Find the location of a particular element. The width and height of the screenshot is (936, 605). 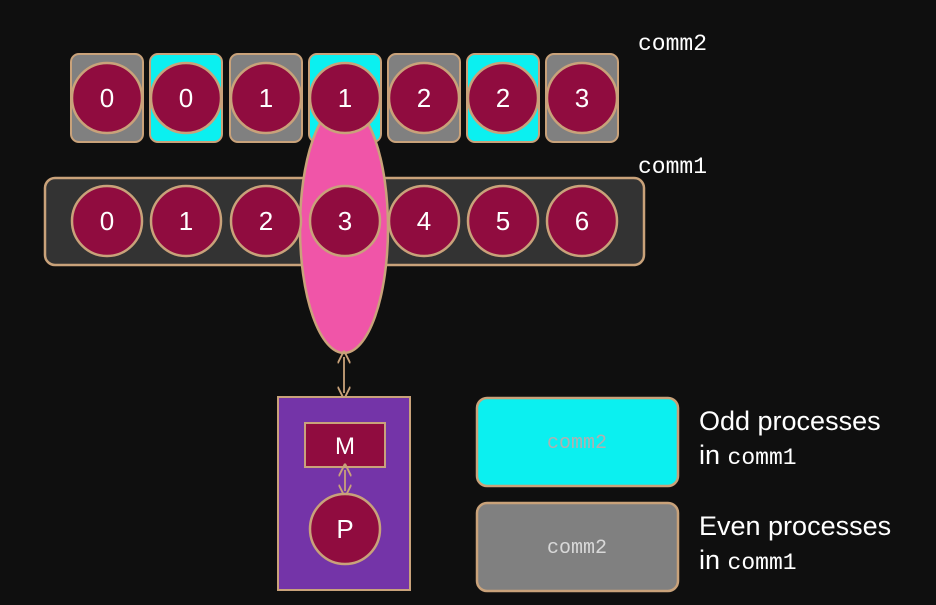

legend-even-swatch-label: comm2 is located at coordinates (577, 548).